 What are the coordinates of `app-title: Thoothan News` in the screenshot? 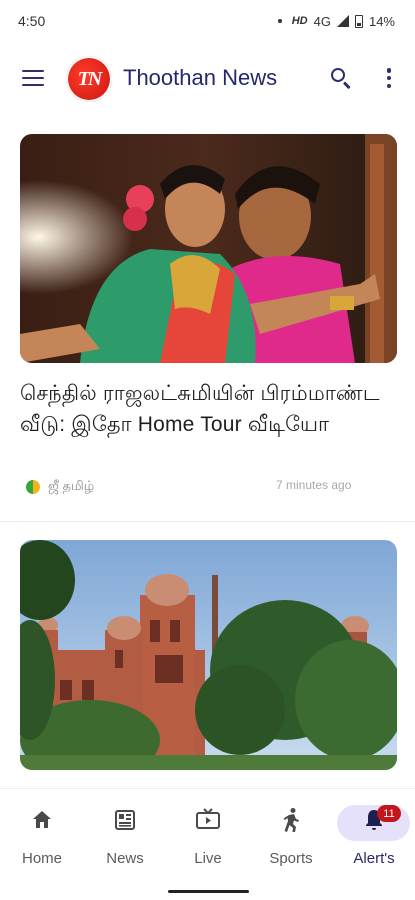 It's located at (200, 77).